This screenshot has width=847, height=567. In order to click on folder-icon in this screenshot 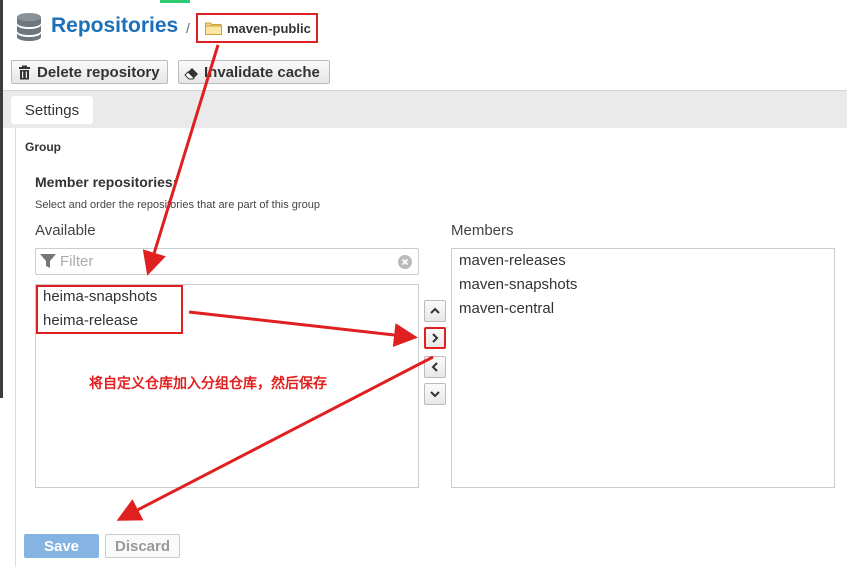, I will do `click(213, 28)`.